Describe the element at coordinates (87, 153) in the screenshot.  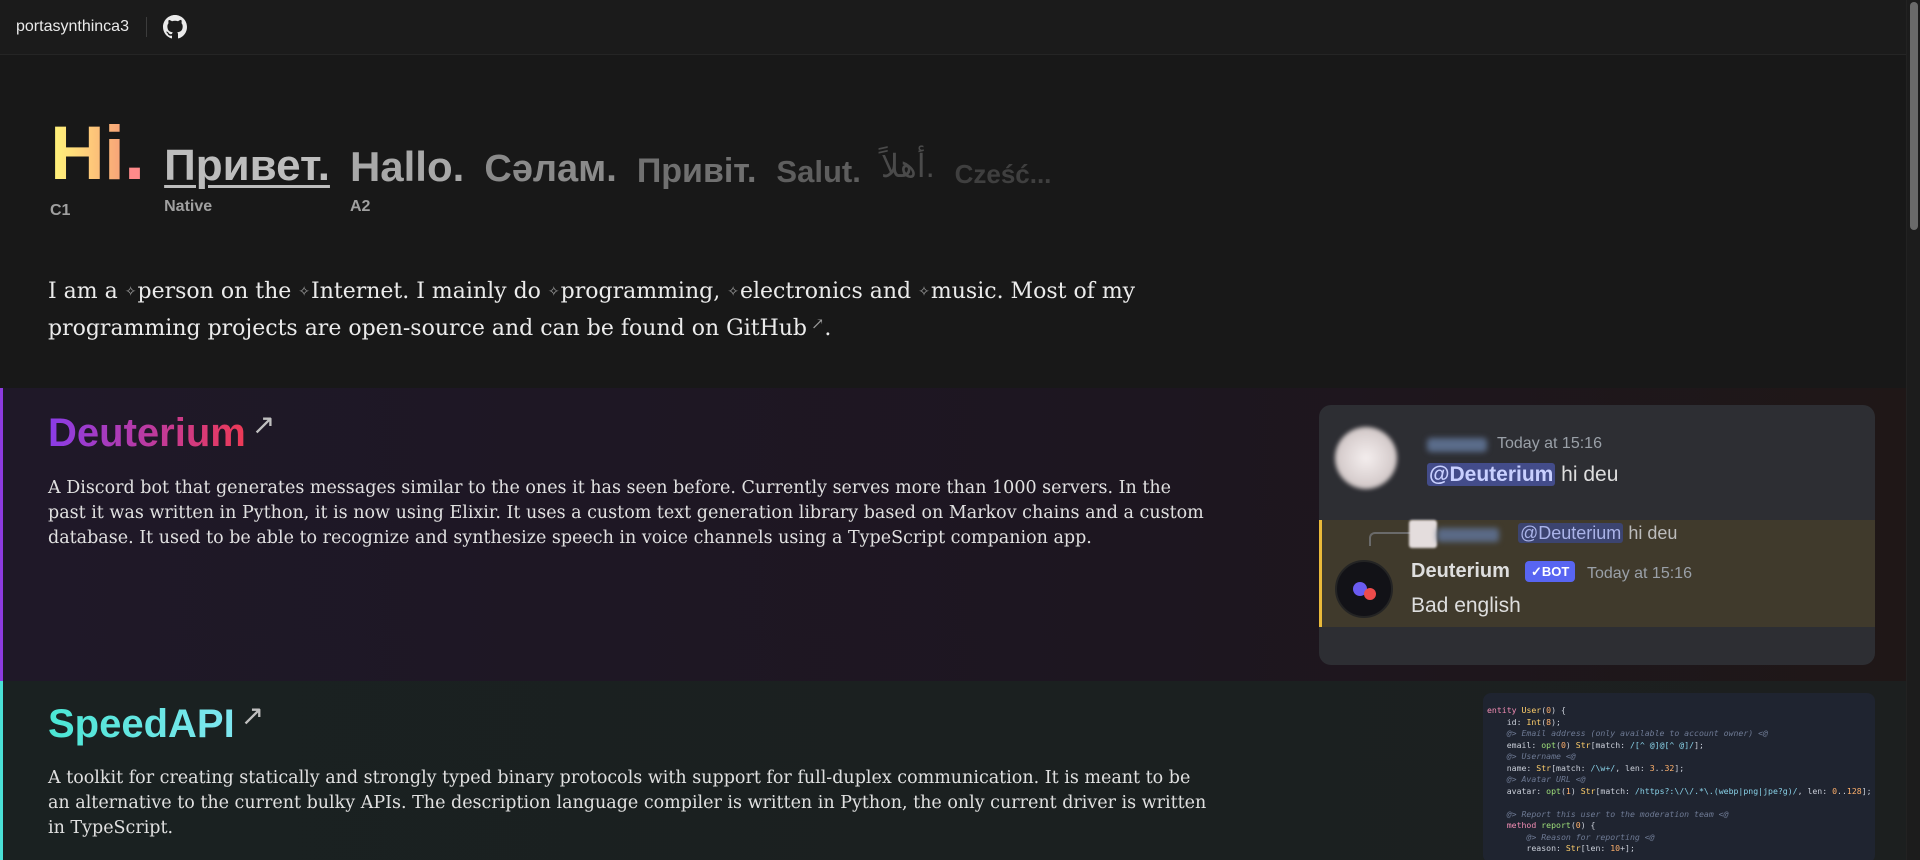
I see `greeting-word: Hi` at that location.